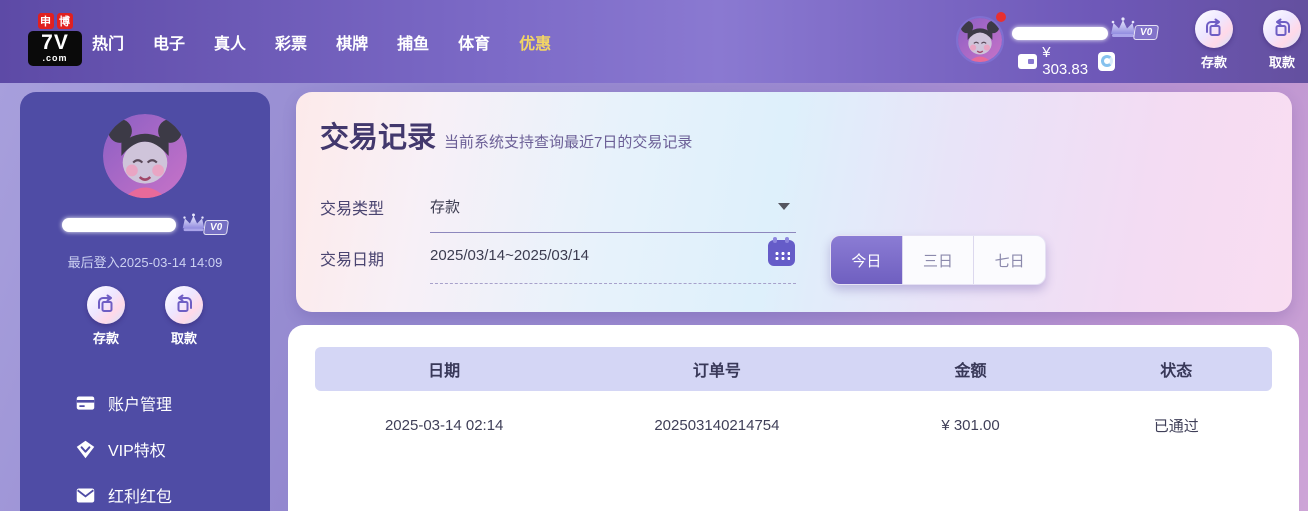  I want to click on filter-title-row: 交易记录 当前系统支持查询最近7日的交易记录, so click(506, 135).